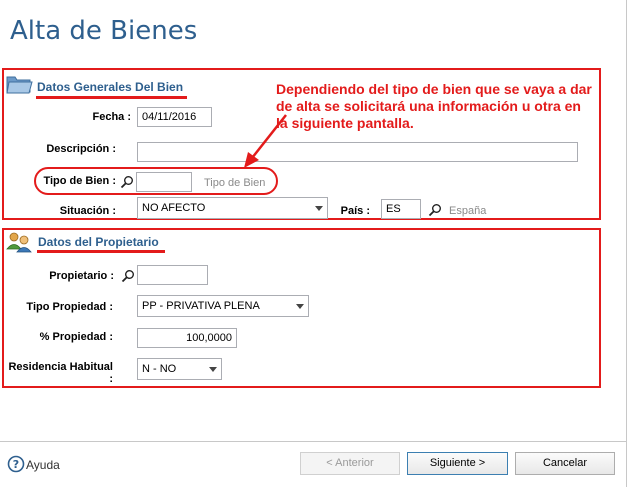 Image resolution: width=628 pixels, height=487 pixels. Describe the element at coordinates (232, 208) in the screenshot. I see `situacion-select: NO AFECTO` at that location.